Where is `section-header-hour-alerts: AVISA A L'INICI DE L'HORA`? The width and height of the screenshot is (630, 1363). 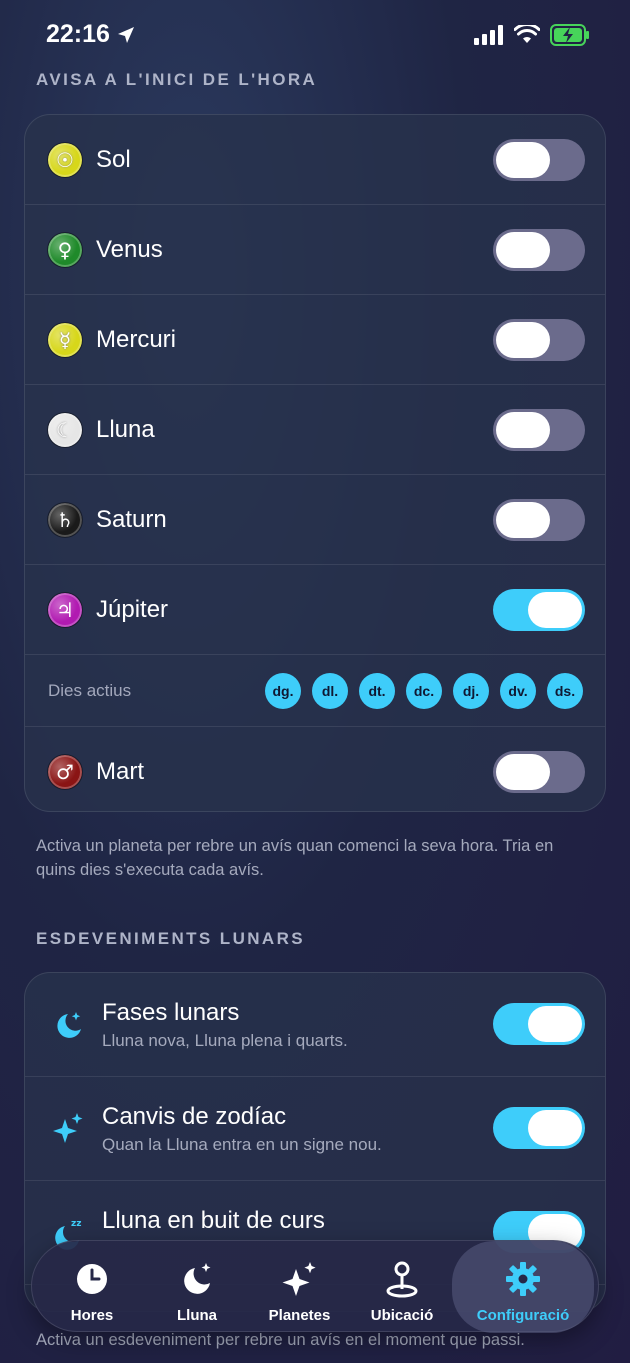
section-header-hour-alerts: AVISA A L'INICI DE L'HORA is located at coordinates (177, 79).